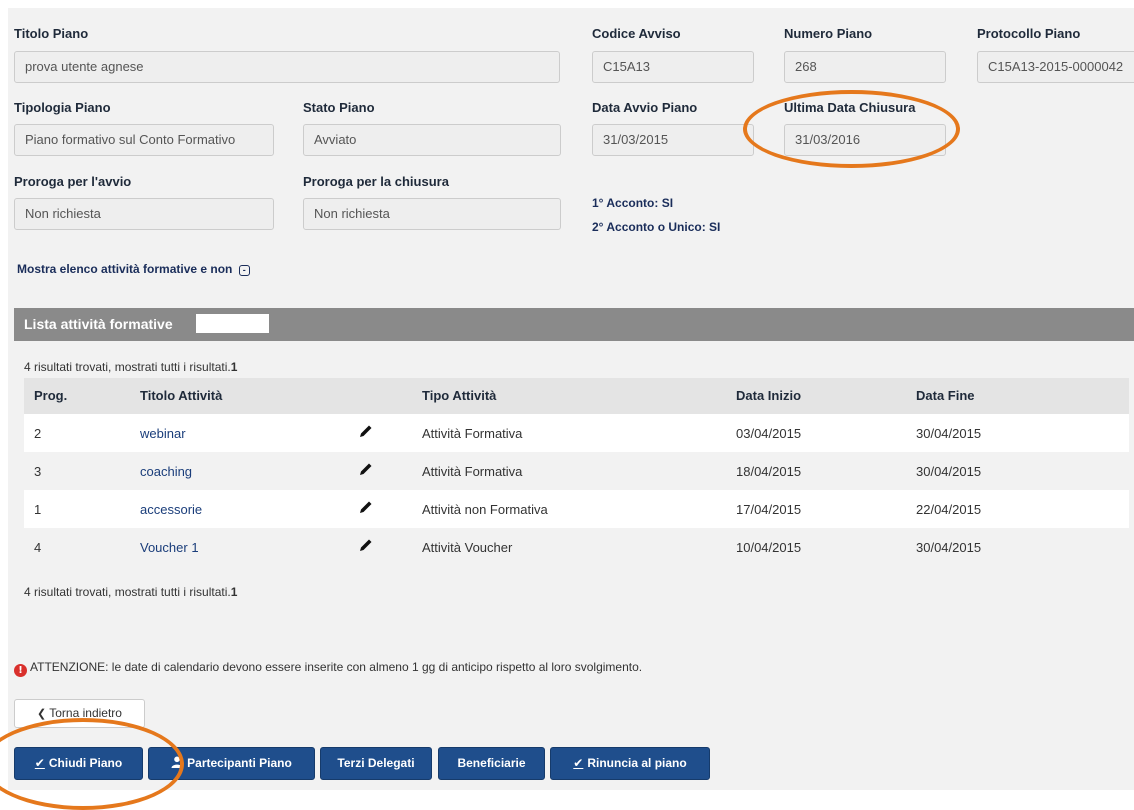 The height and width of the screenshot is (810, 1134). What do you see at coordinates (244, 270) in the screenshot?
I see `collapse-icon: -` at bounding box center [244, 270].